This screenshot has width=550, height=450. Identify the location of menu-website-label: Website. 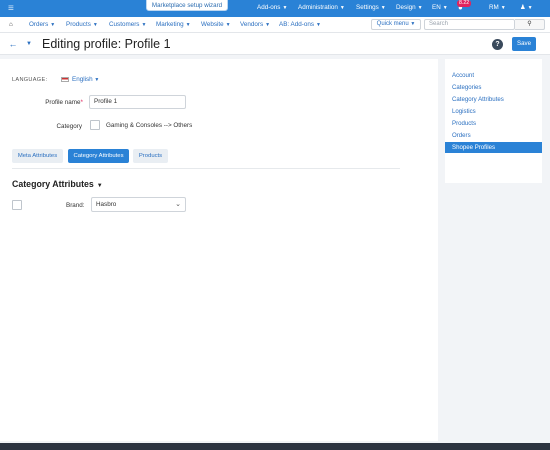
(212, 24).